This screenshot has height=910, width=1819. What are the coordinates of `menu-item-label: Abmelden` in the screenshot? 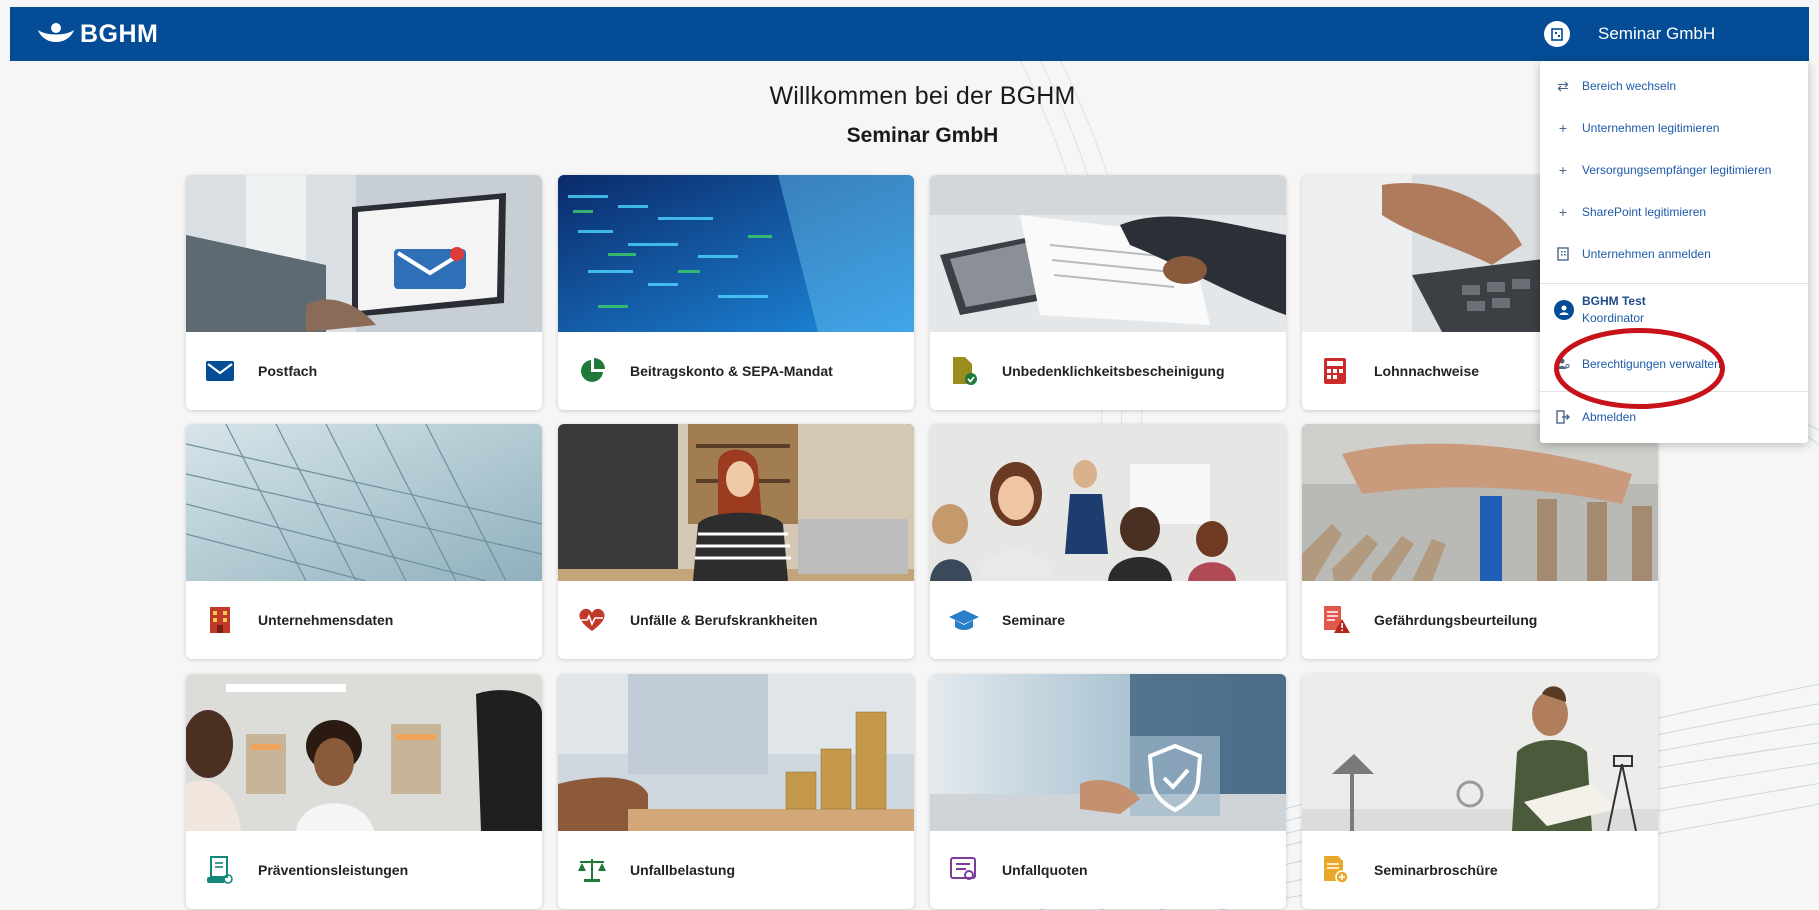 It's located at (1609, 417).